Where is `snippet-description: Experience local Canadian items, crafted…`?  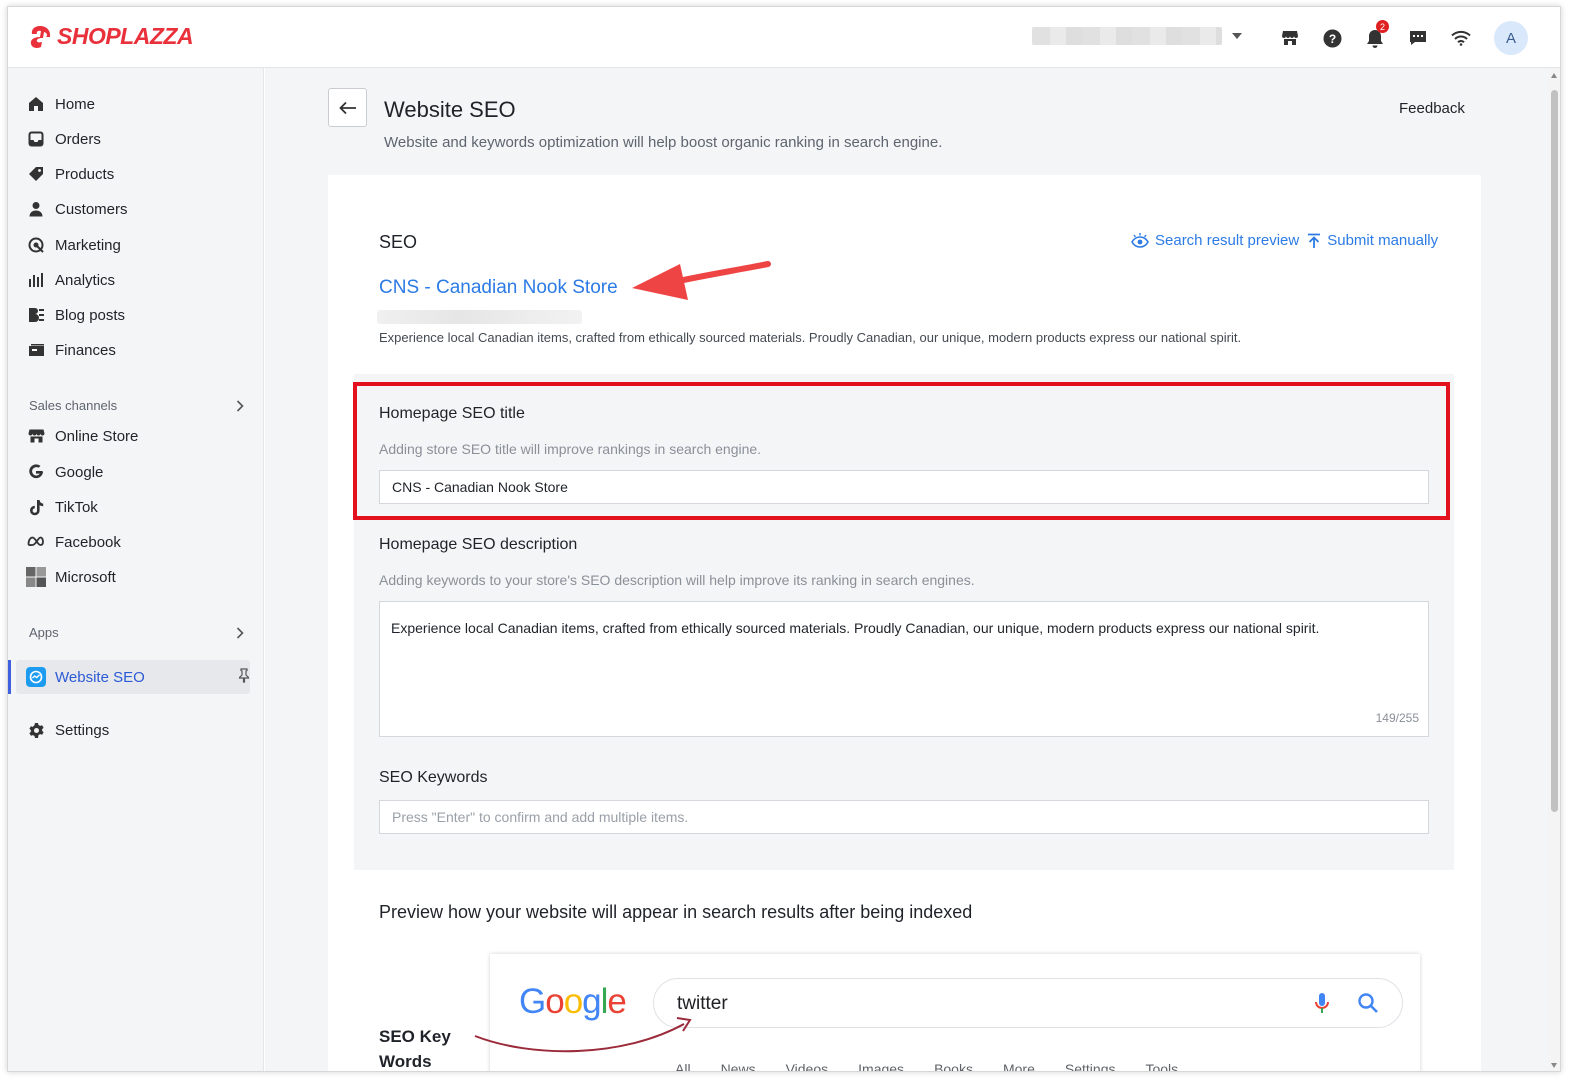 snippet-description: Experience local Canadian items, crafted… is located at coordinates (810, 337).